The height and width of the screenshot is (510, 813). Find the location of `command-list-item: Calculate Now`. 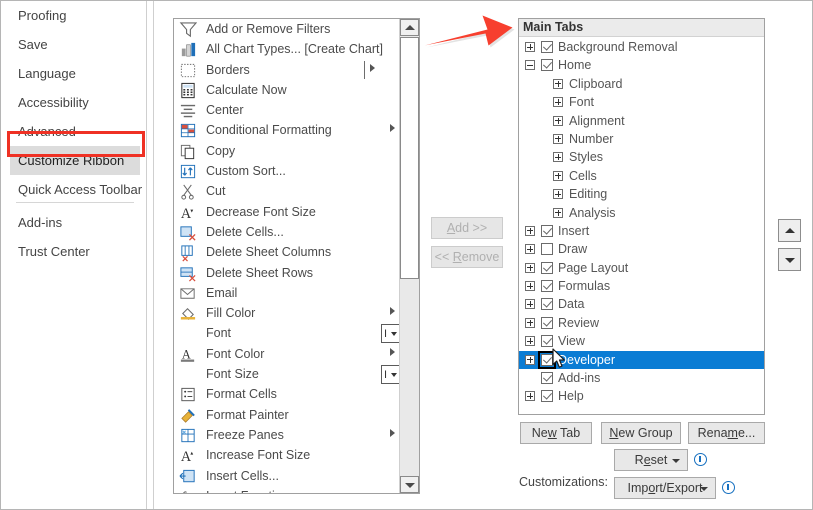

command-list-item: Calculate Now is located at coordinates (286, 90).